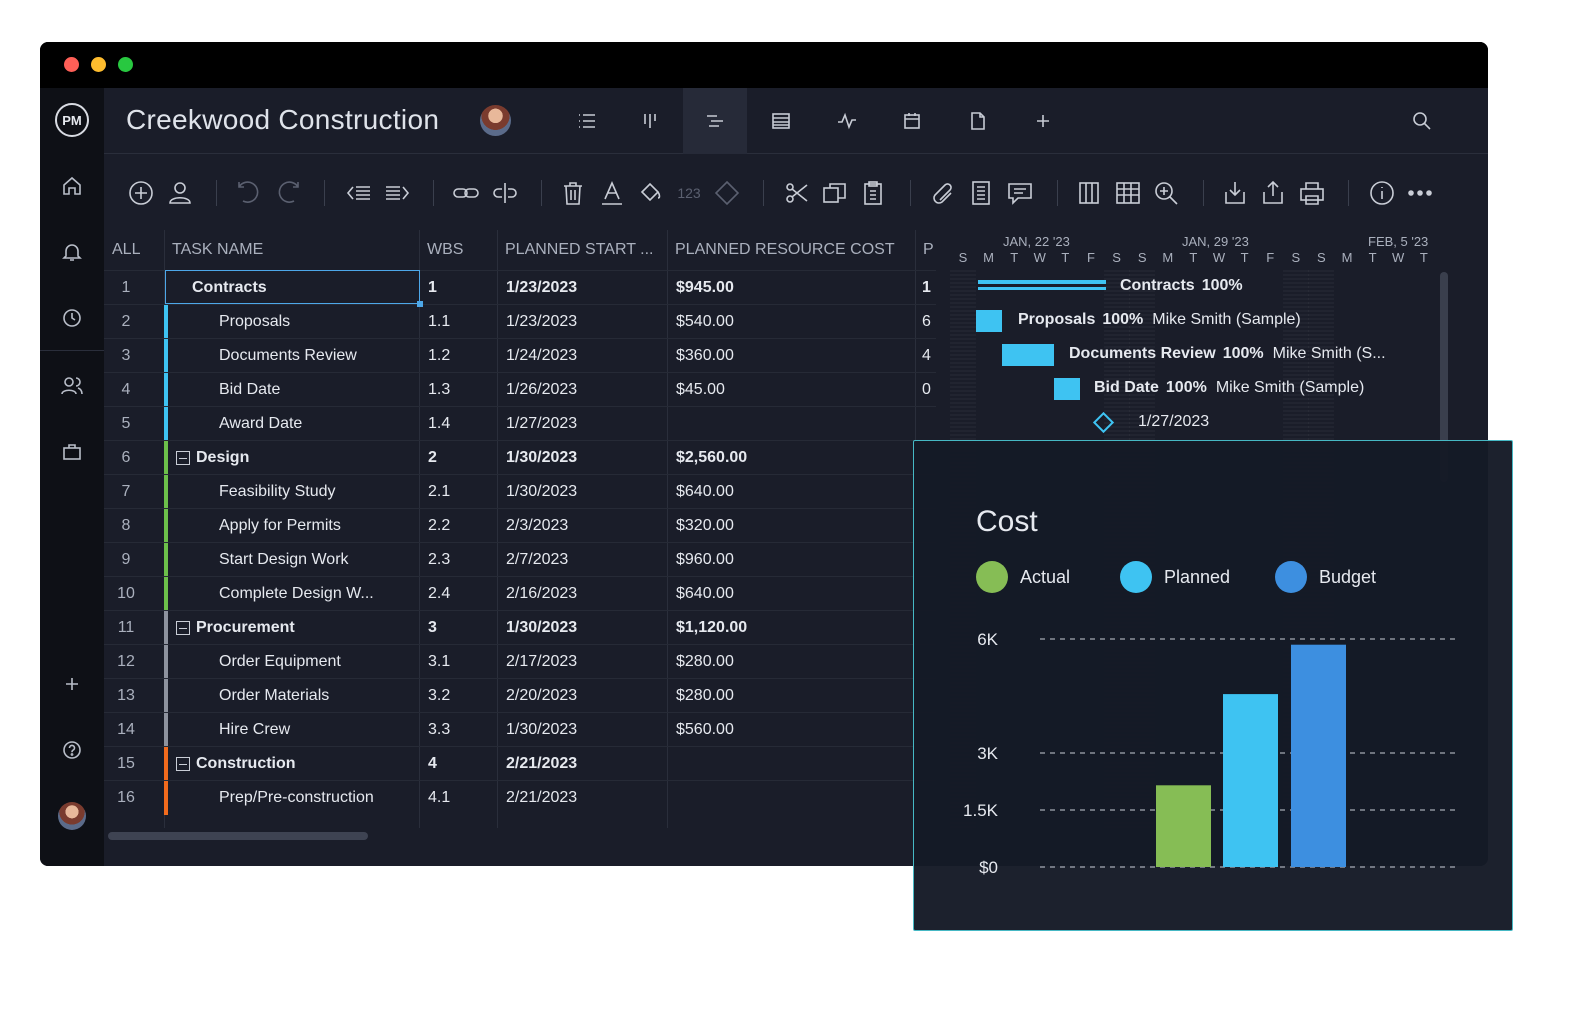 The width and height of the screenshot is (1592, 1016). What do you see at coordinates (586, 322) in the screenshot?
I see `planned-start-cell: 1/23/2023` at bounding box center [586, 322].